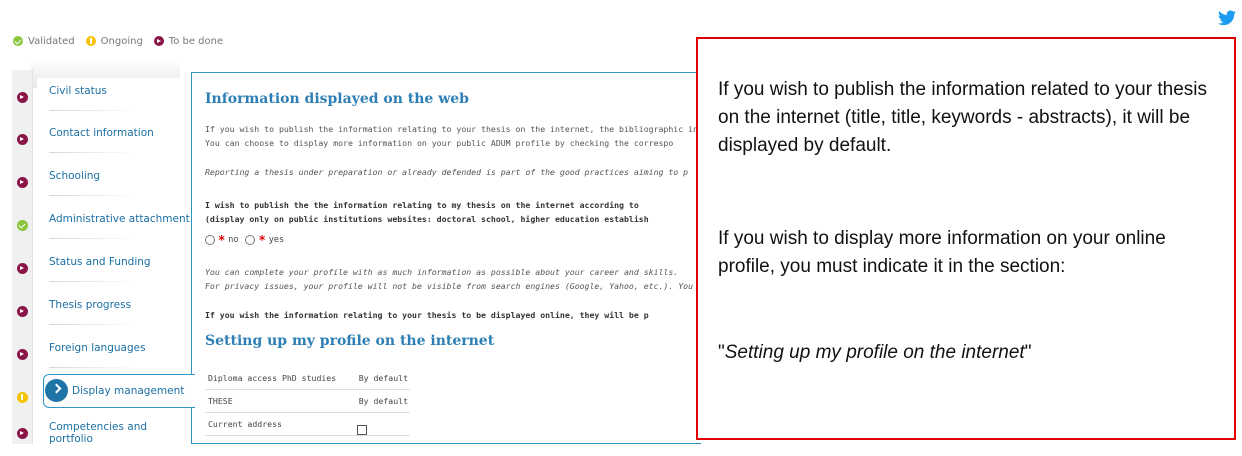  Describe the element at coordinates (97, 348) in the screenshot. I see `sidebar-item-label: Foreign languages` at that location.